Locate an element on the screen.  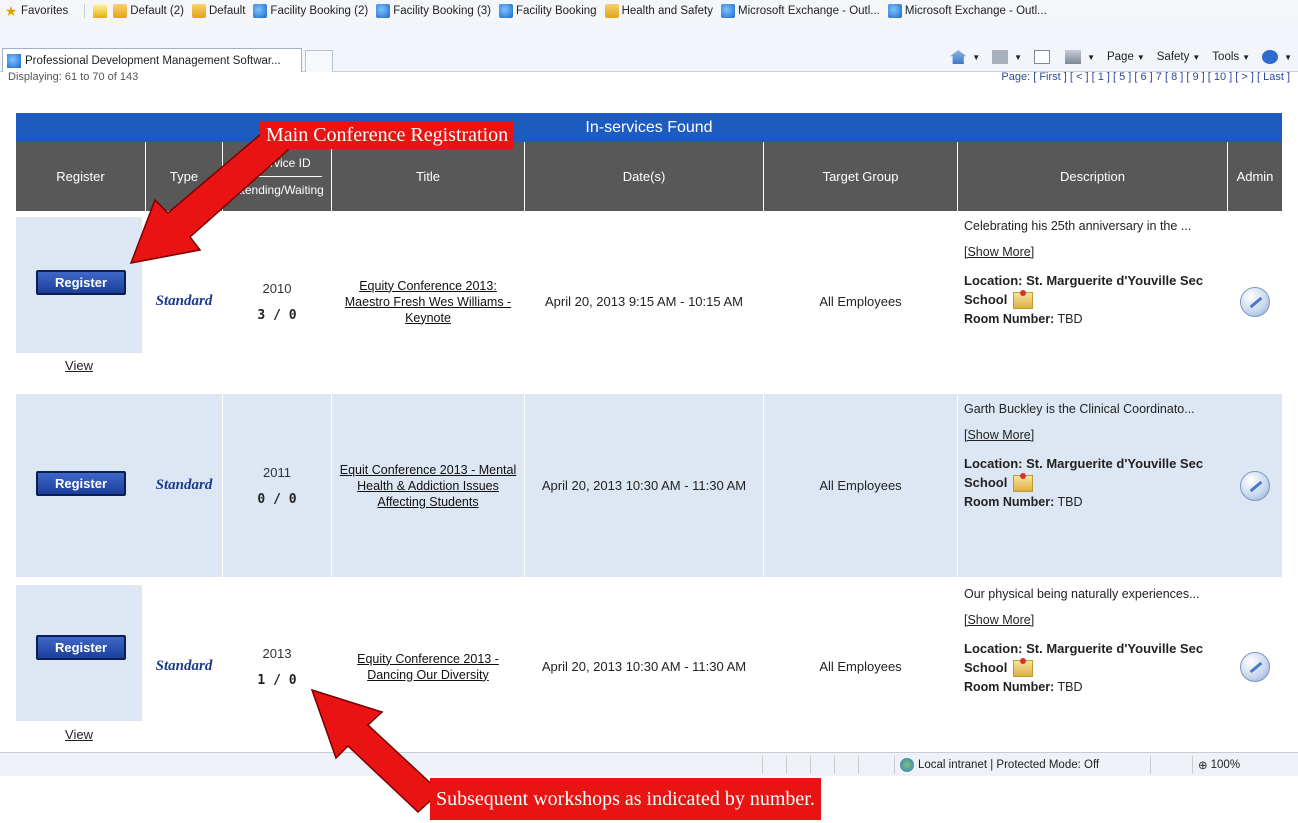
header-dates: Date(s) is located at coordinates (644, 176).